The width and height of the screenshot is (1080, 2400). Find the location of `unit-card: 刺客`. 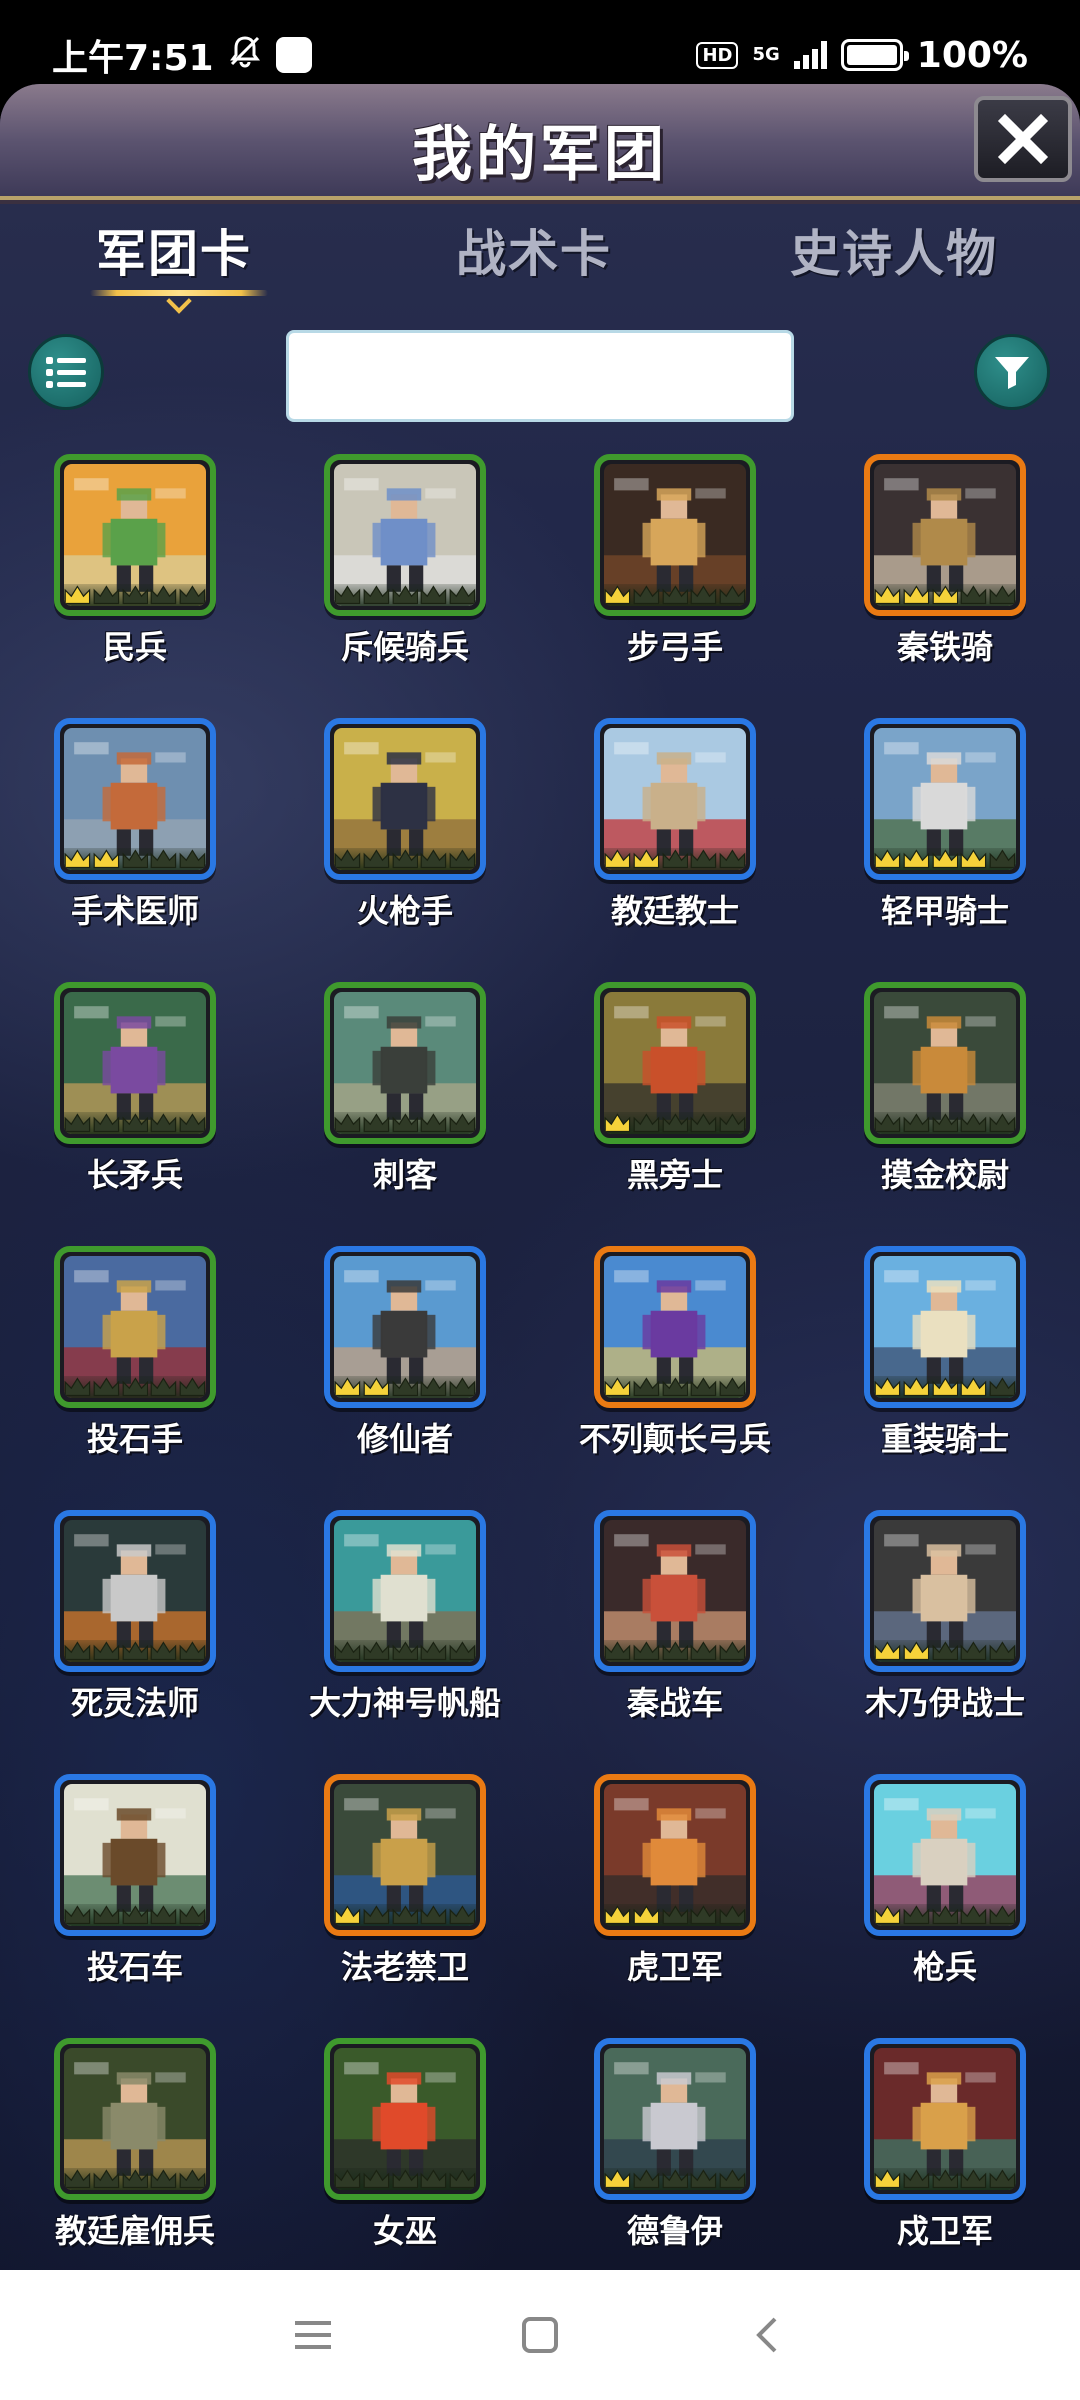

unit-card: 刺客 is located at coordinates (405, 1114).